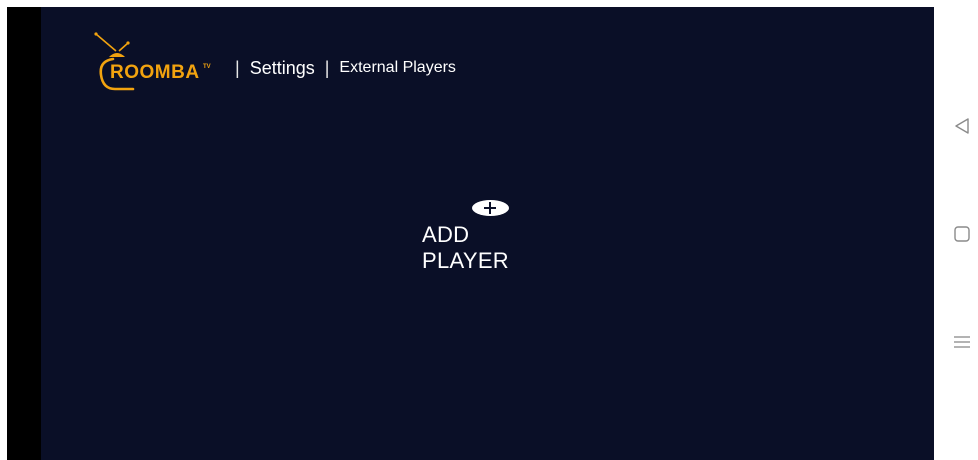  I want to click on breadcrumb-settings: Settings, so click(282, 68).